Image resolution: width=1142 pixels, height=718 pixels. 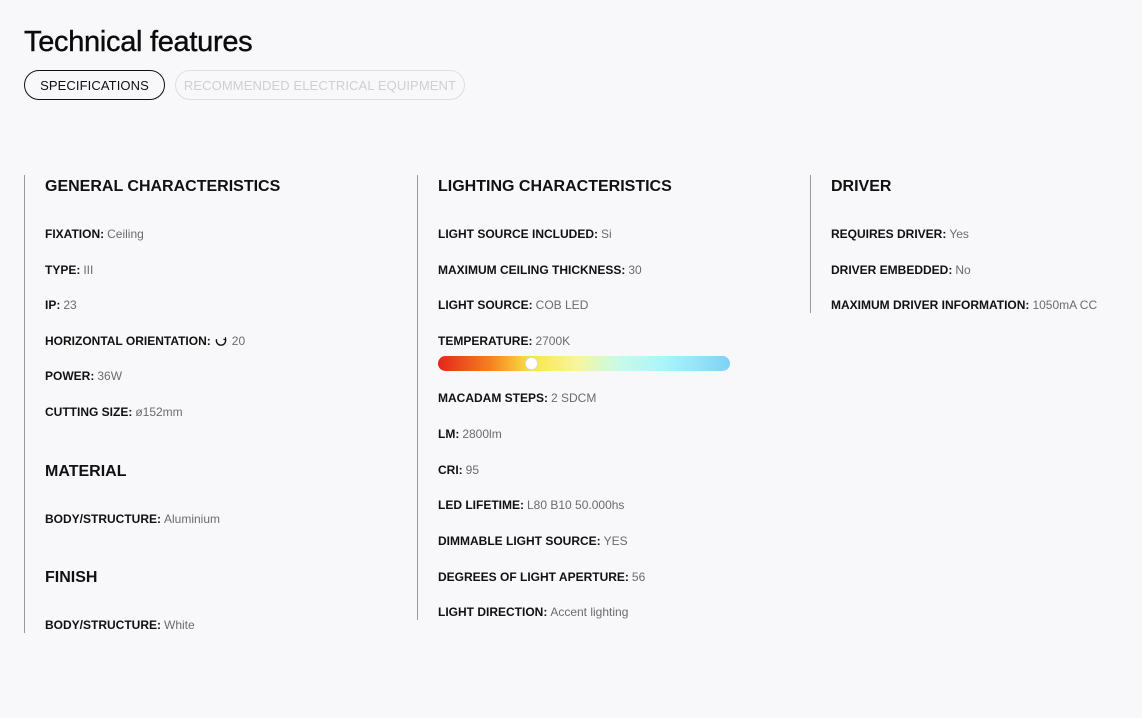 I want to click on color-temperature-marker, so click(x=531, y=363).